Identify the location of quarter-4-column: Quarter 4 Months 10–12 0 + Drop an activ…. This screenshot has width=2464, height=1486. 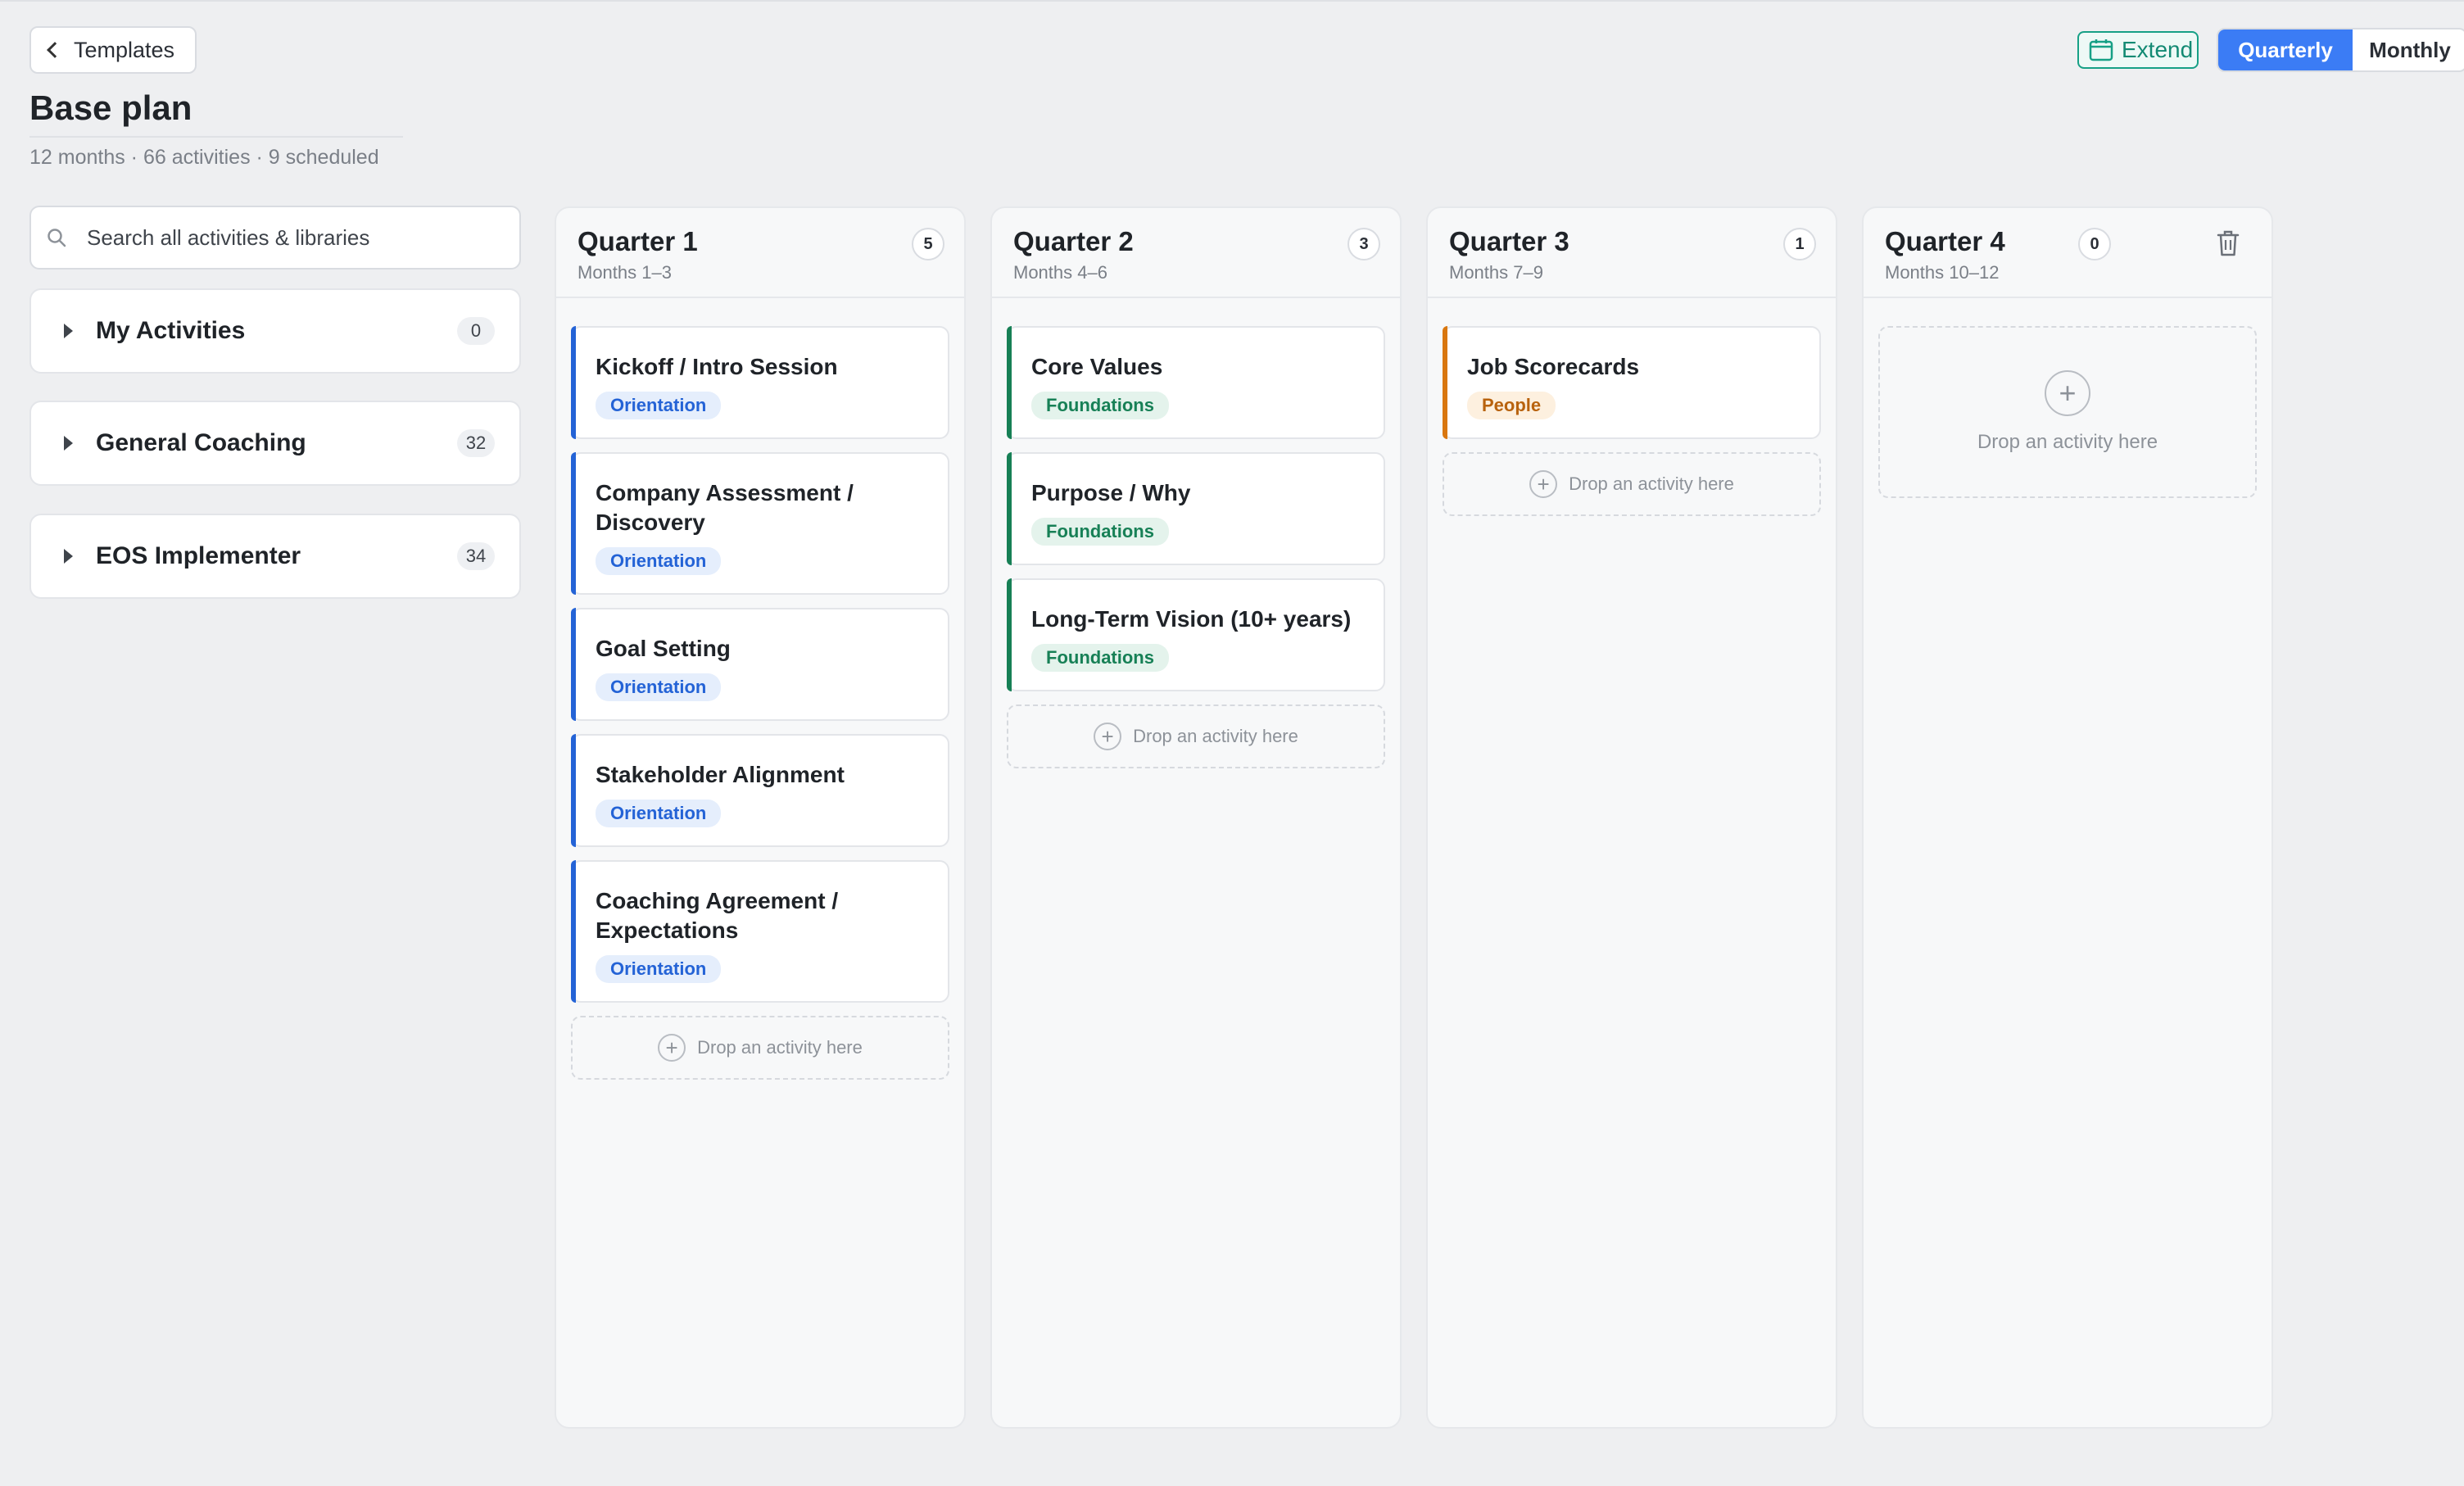
(2067, 817).